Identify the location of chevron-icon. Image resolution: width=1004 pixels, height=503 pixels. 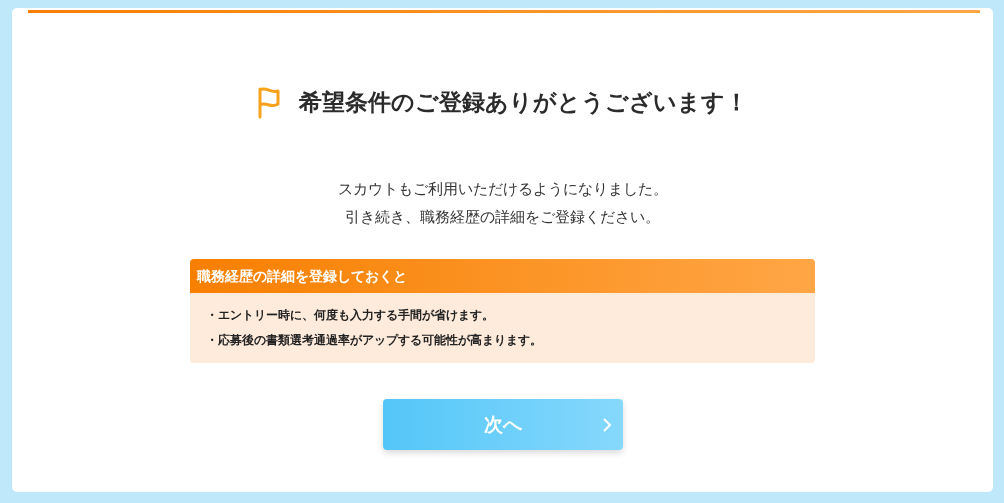
(606, 425).